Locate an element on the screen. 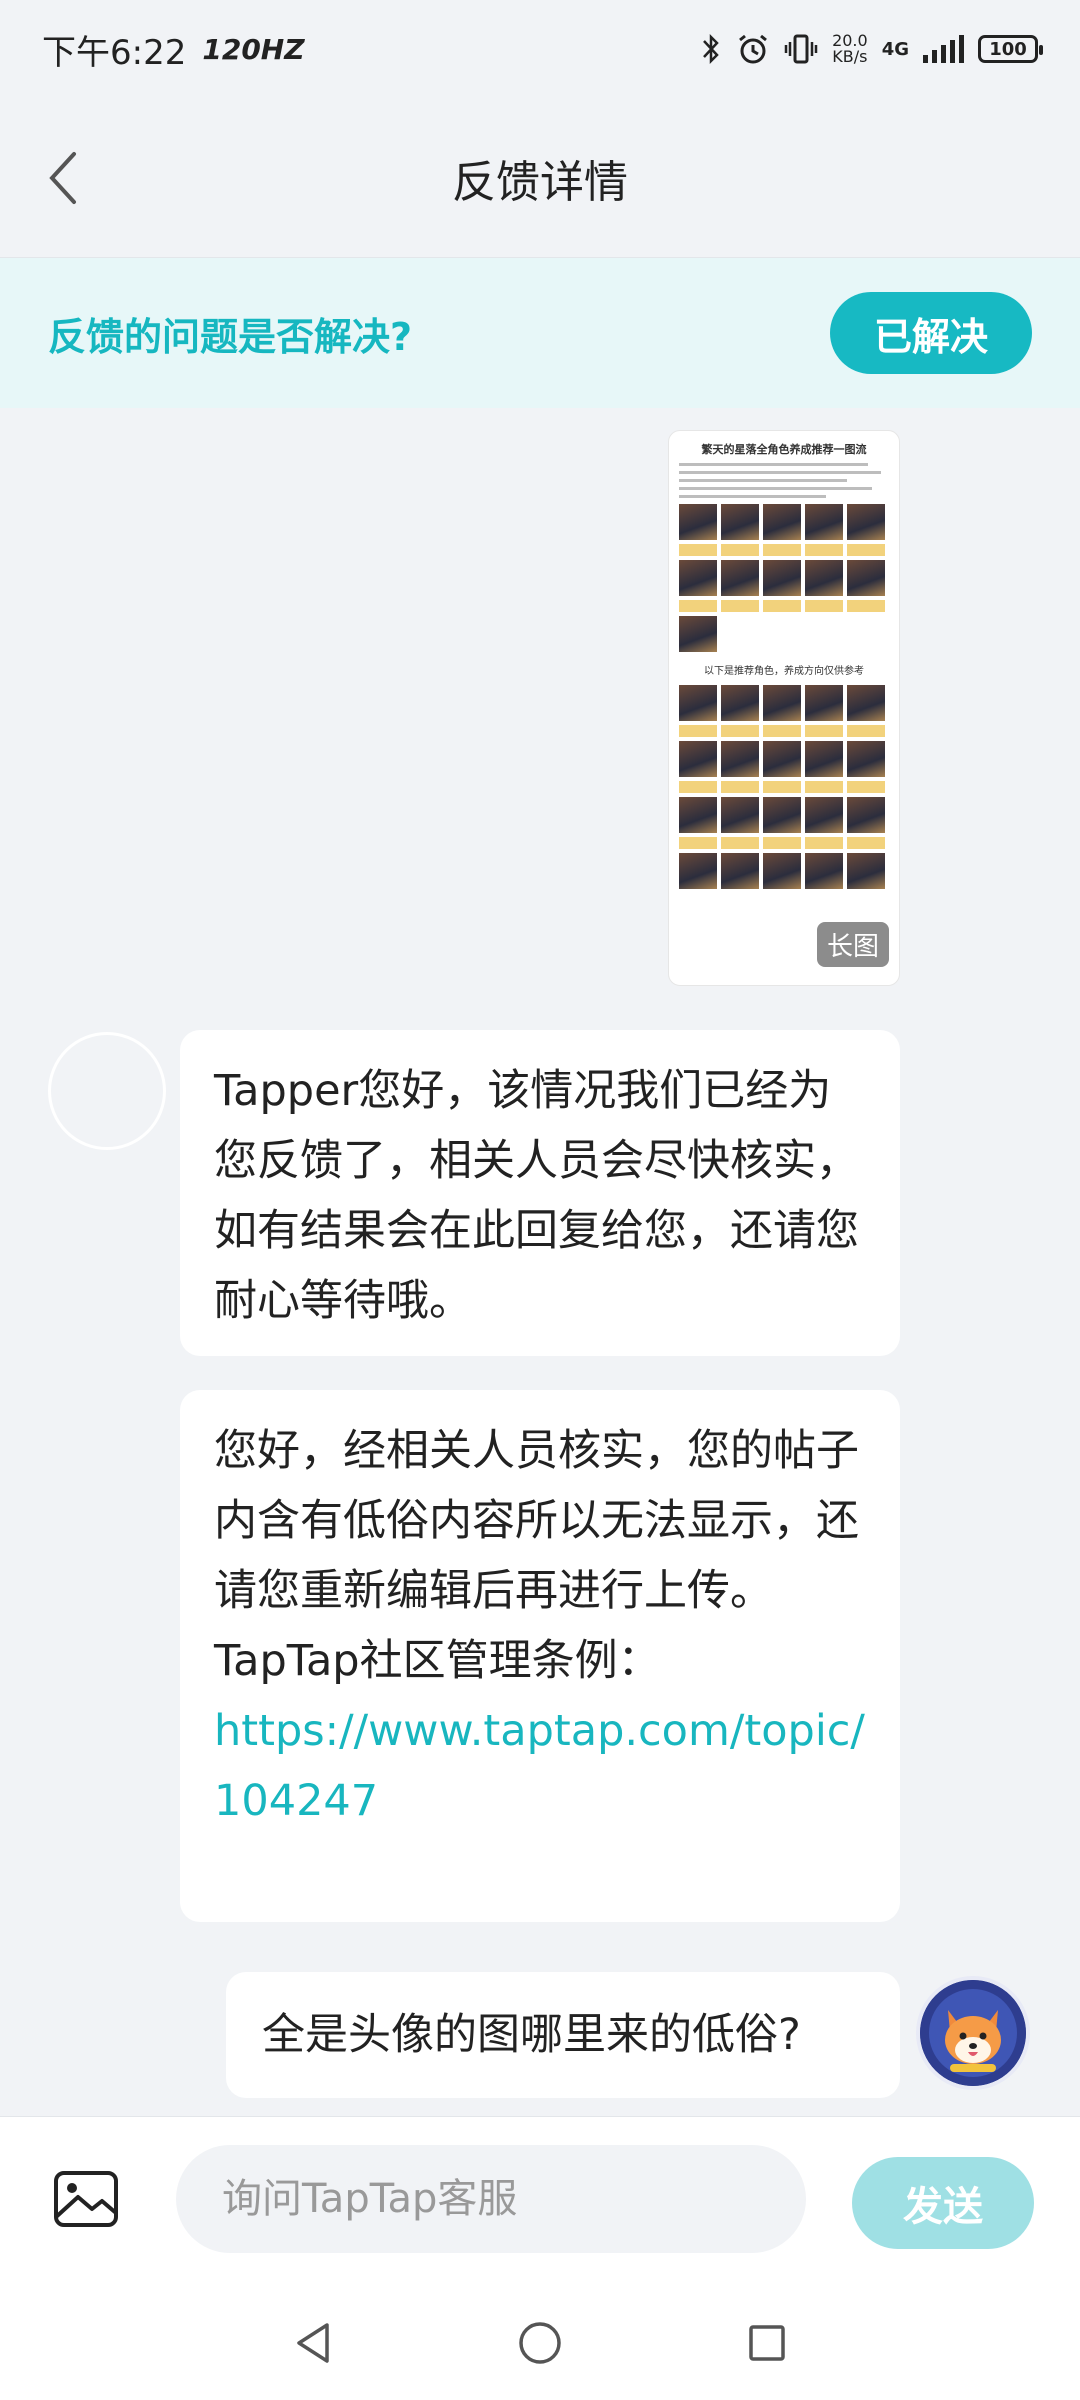  network-speed: 20.0 KB/s is located at coordinates (850, 49).